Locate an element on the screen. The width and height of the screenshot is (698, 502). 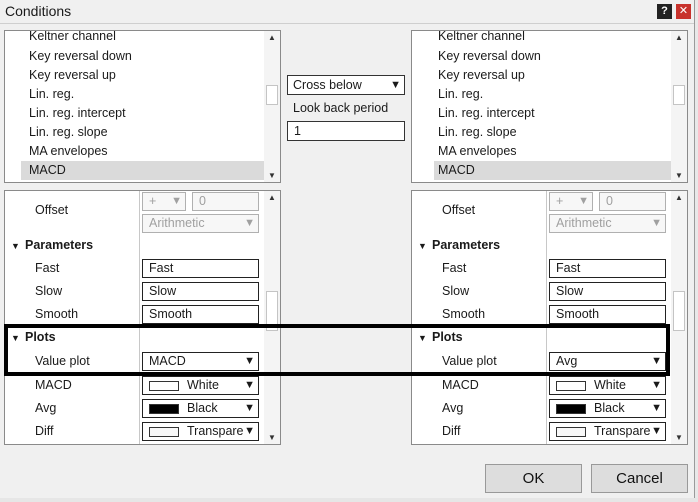
right-props-scrollbar: ▲ ▼ is located at coordinates (679, 317).